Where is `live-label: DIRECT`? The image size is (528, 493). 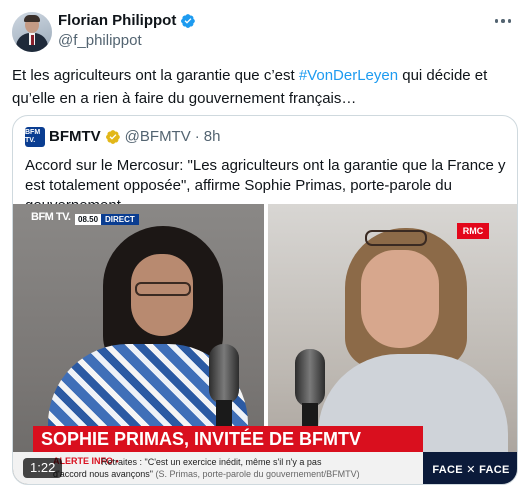 live-label: DIRECT is located at coordinates (120, 219).